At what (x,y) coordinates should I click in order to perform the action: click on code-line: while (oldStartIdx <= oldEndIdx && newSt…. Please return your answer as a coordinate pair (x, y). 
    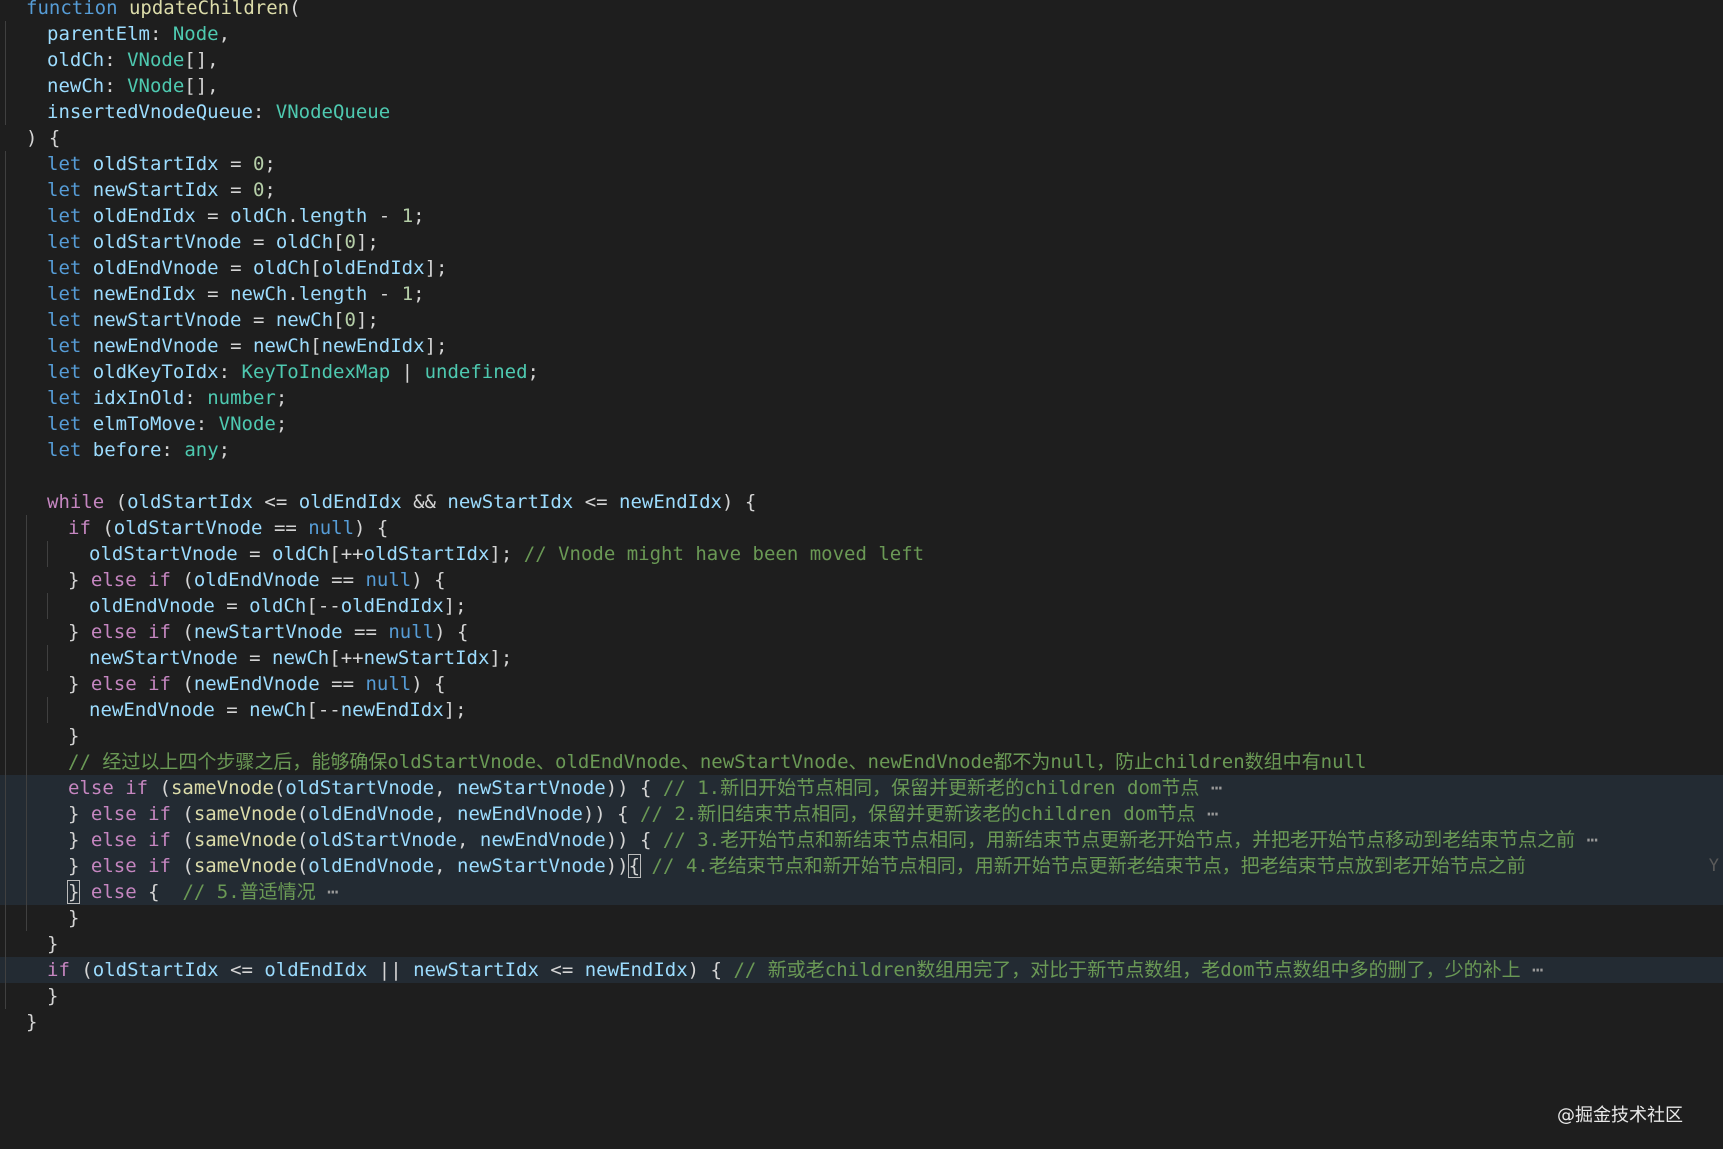
    Looking at the image, I should click on (861, 502).